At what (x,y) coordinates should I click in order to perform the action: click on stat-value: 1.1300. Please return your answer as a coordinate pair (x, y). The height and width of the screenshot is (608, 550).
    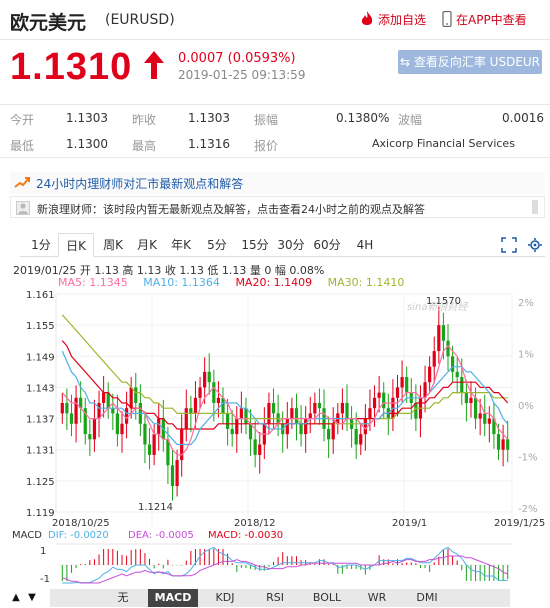
    Looking at the image, I should click on (87, 144).